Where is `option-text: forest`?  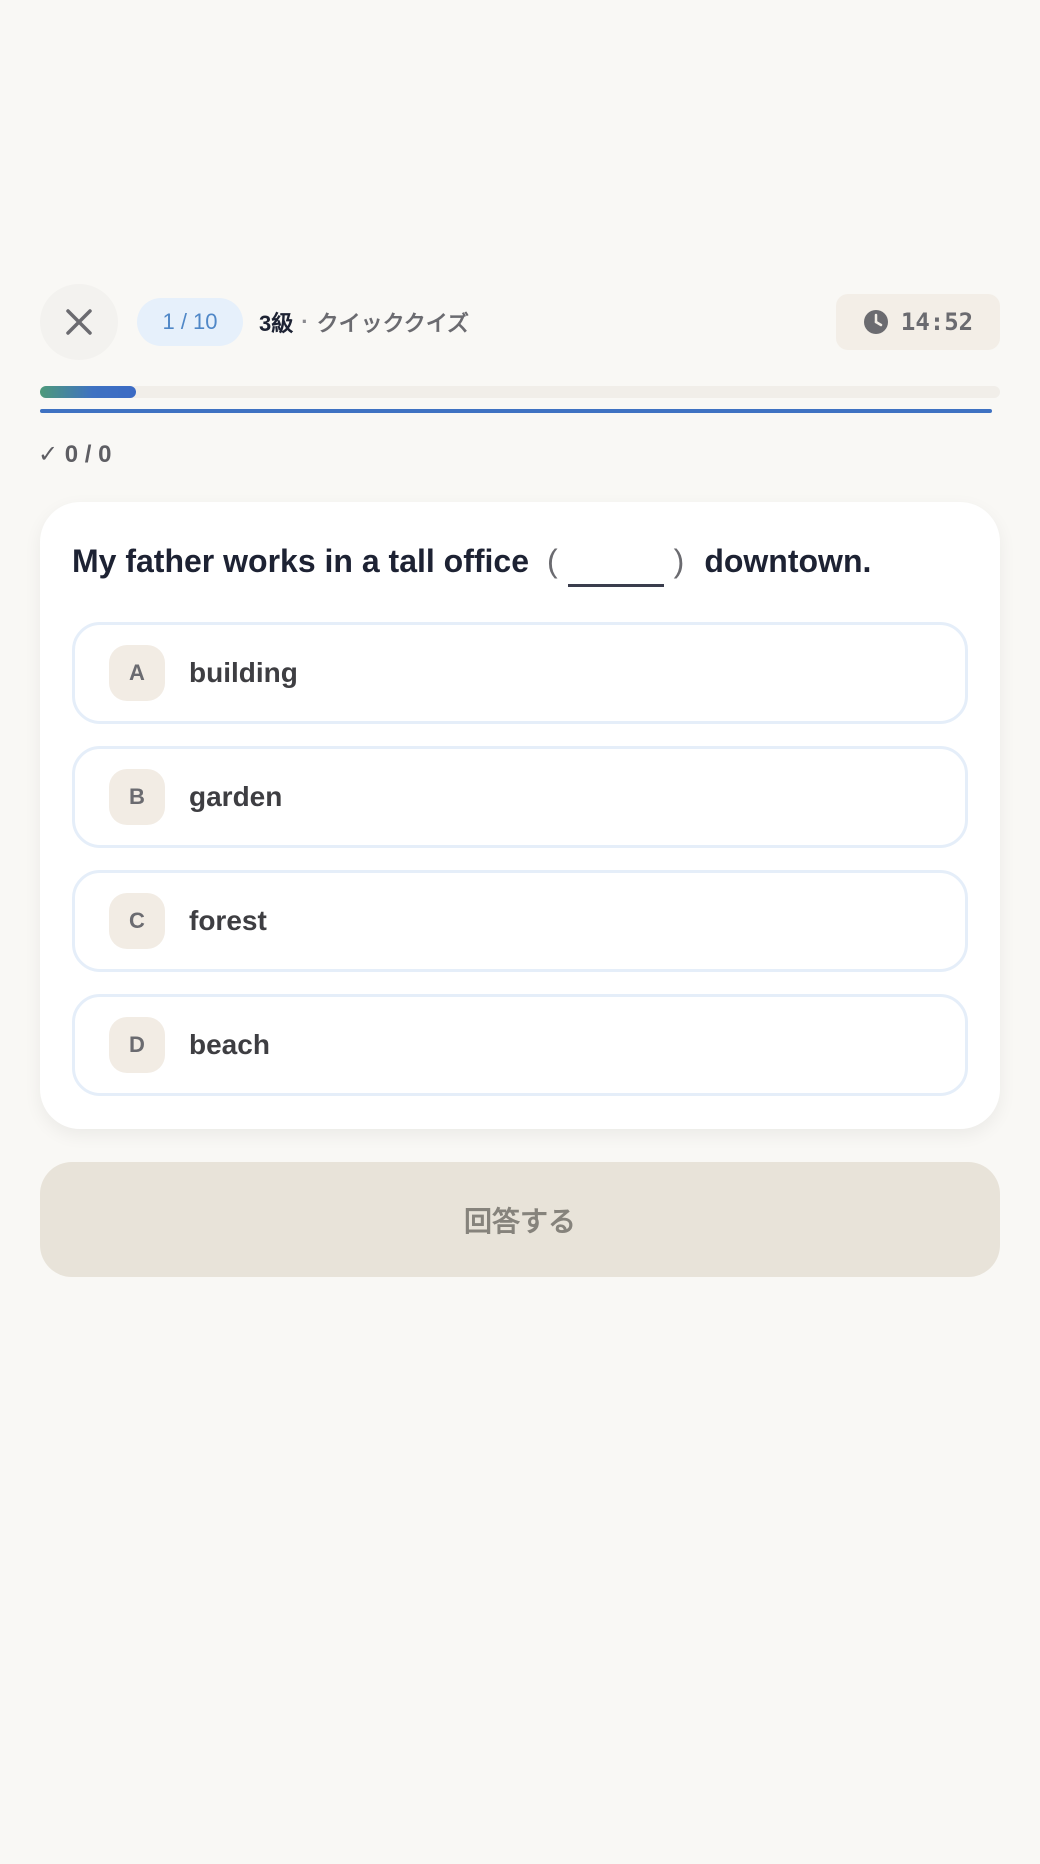
option-text: forest is located at coordinates (228, 920).